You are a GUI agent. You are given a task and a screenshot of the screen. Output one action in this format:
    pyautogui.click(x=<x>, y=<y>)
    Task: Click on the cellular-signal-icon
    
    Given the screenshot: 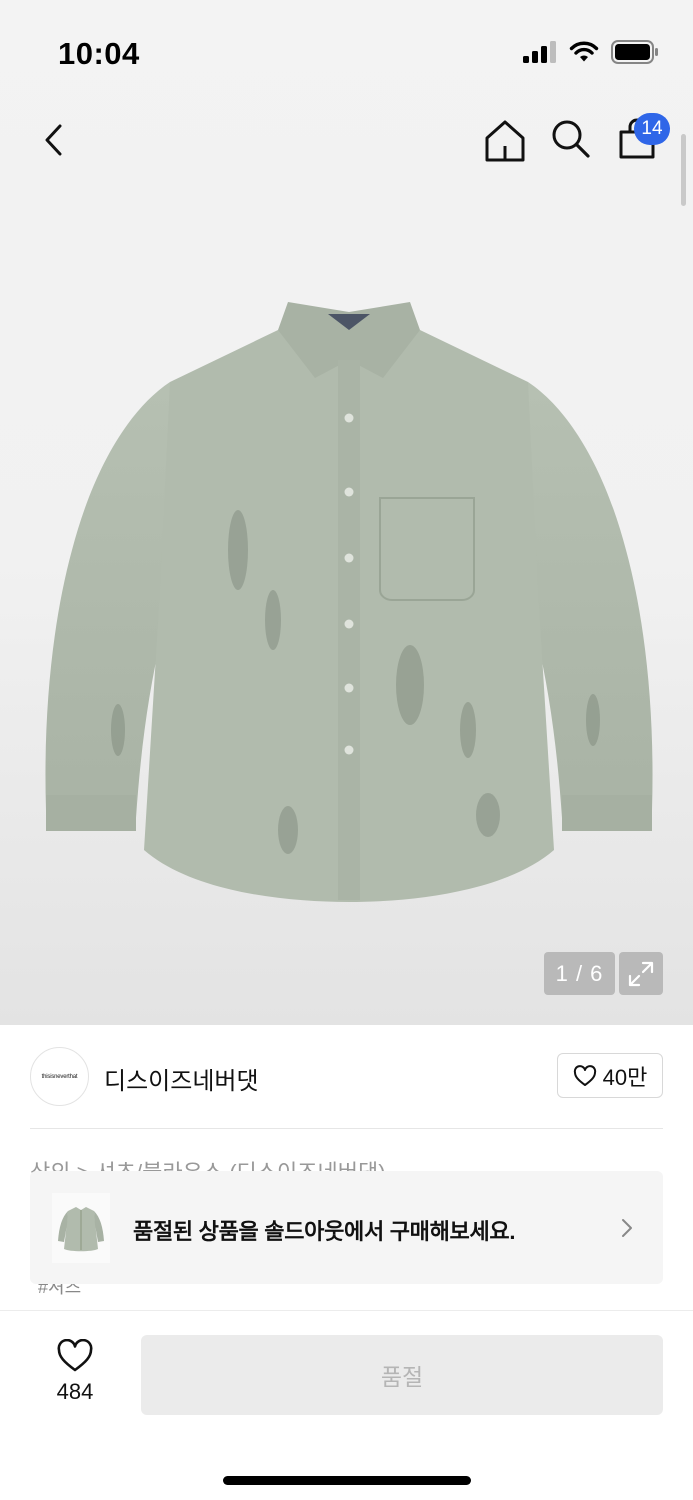 What is the action you would take?
    pyautogui.click(x=539, y=52)
    